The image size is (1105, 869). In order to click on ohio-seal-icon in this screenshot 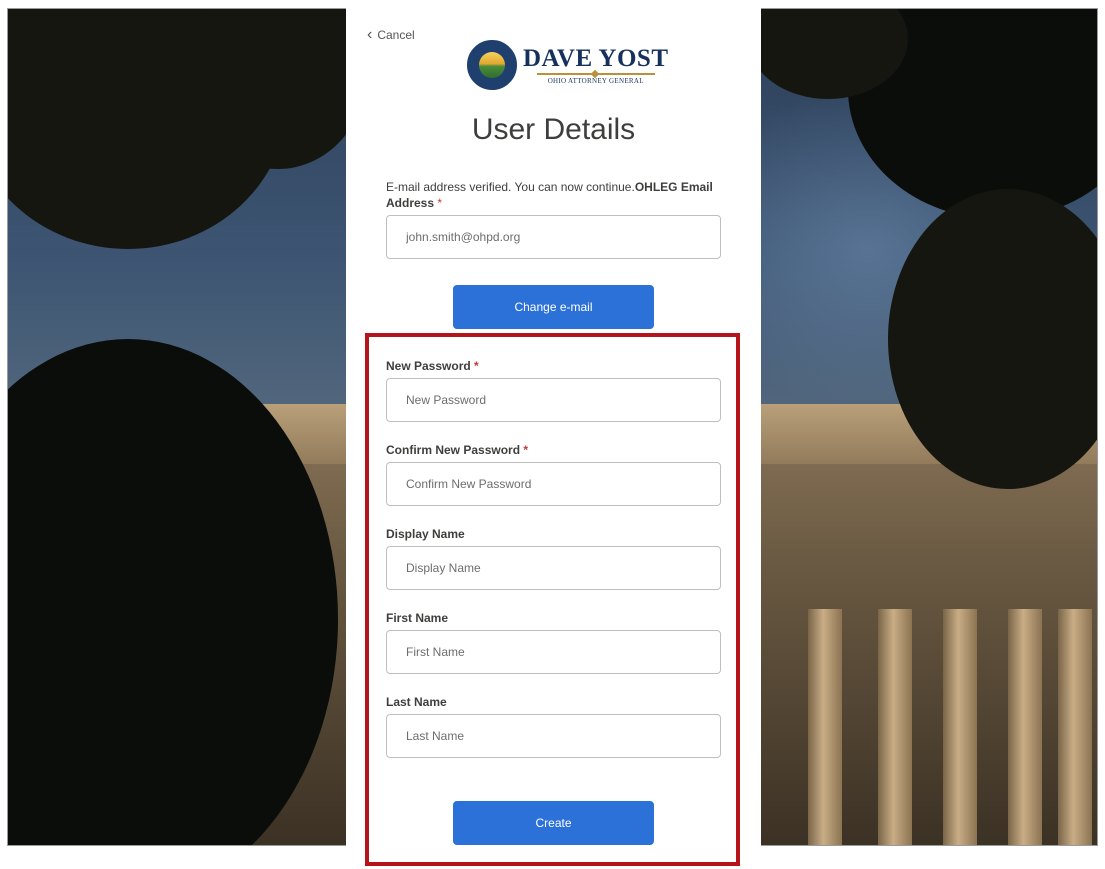, I will do `click(492, 65)`.